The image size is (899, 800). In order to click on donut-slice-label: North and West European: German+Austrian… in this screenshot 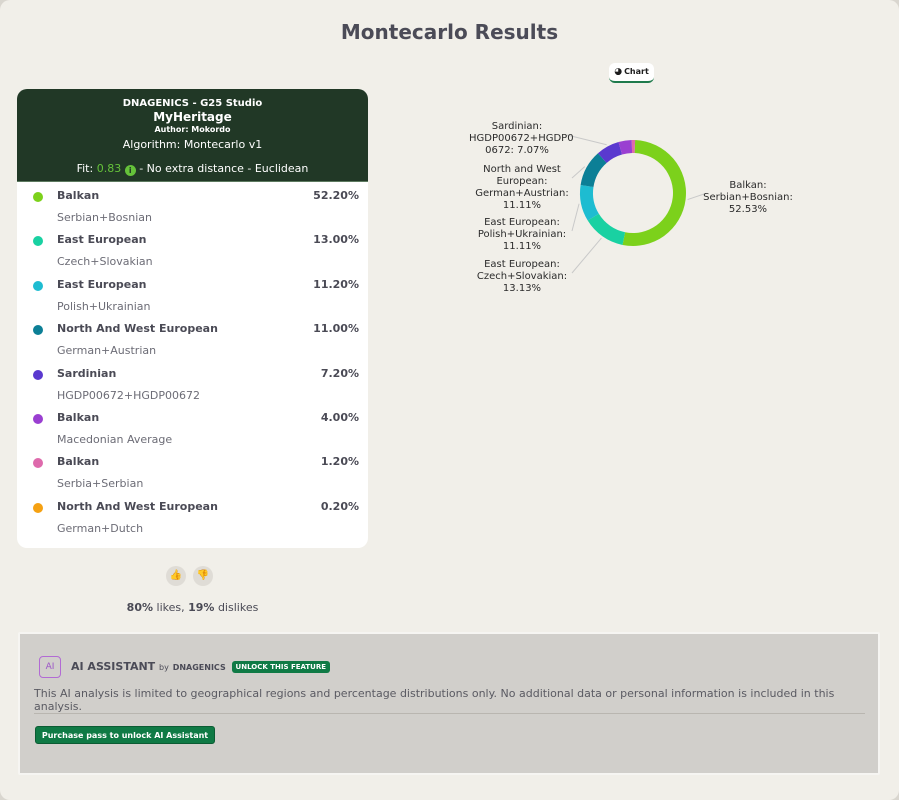, I will do `click(522, 187)`.